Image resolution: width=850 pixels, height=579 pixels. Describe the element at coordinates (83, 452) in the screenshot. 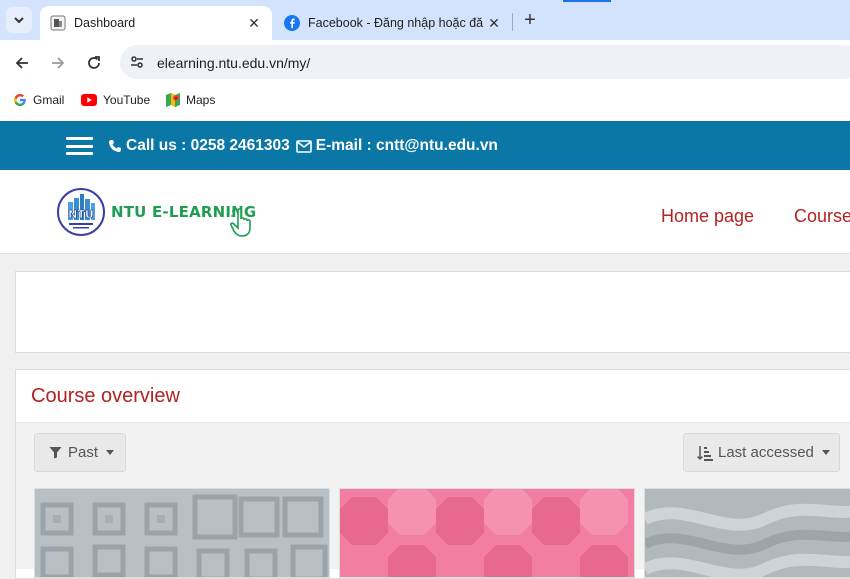

I see `filter-label: Past` at that location.